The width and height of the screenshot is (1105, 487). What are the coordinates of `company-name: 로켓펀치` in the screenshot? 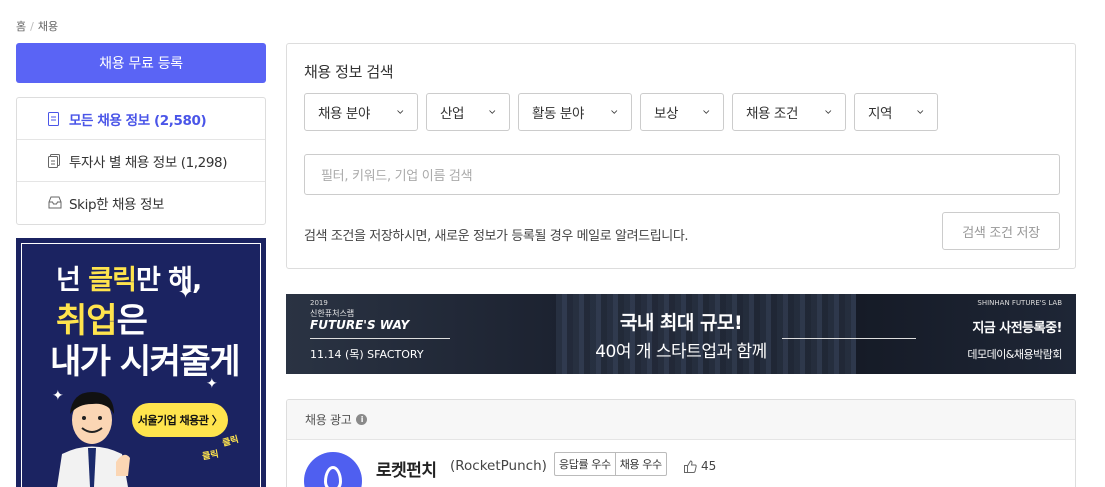 It's located at (406, 468).